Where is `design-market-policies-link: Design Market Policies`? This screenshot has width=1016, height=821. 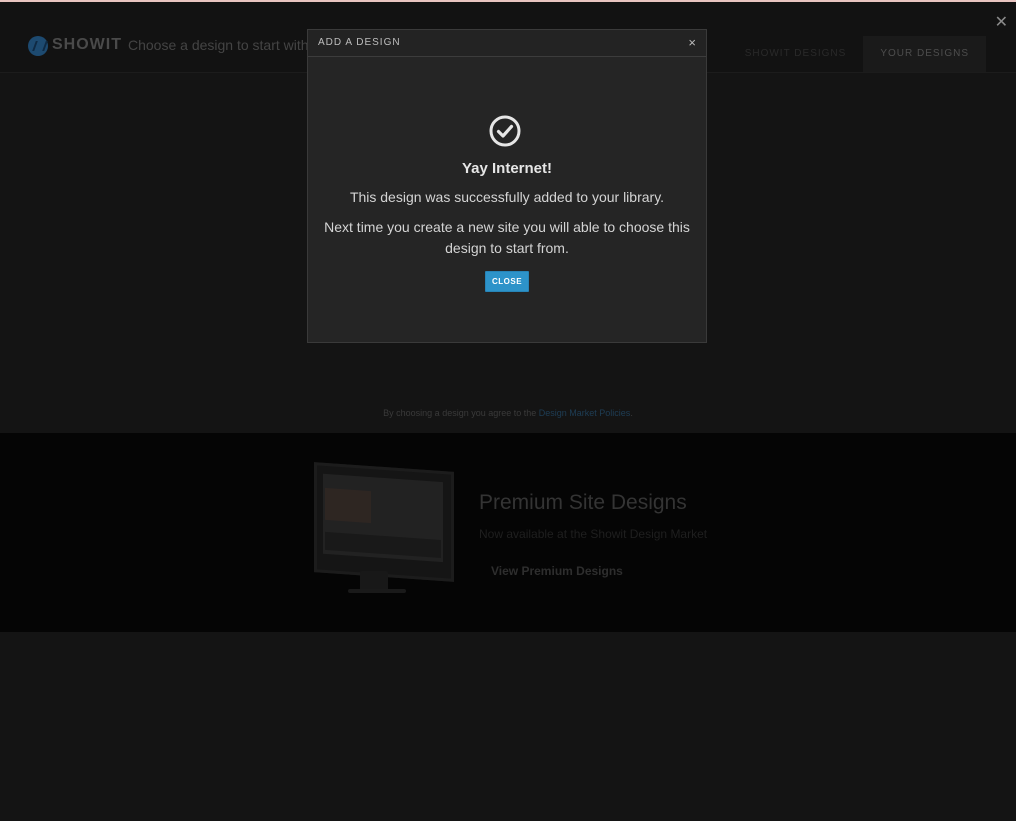
design-market-policies-link: Design Market Policies is located at coordinates (585, 413).